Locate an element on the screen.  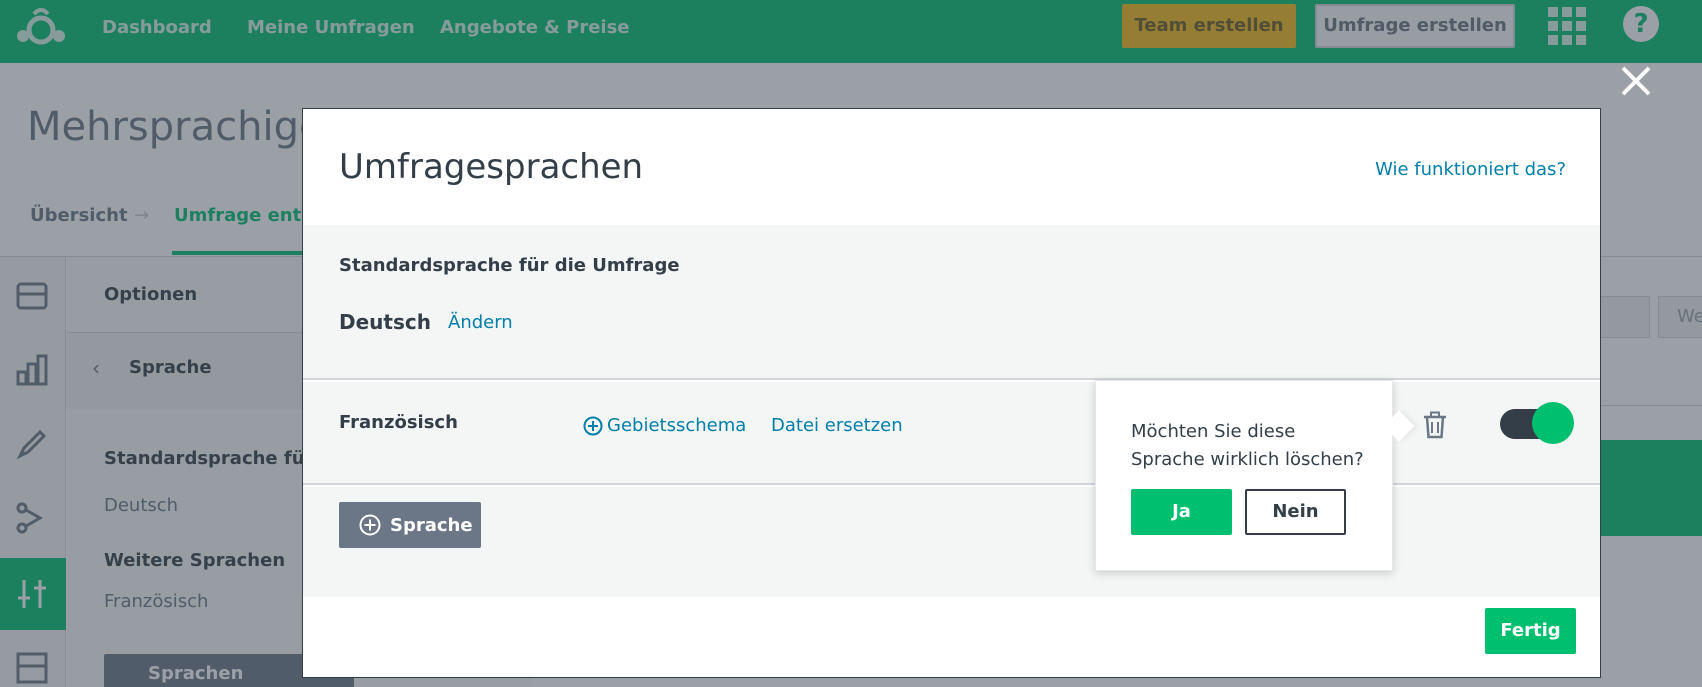
toggle-knob is located at coordinates (1553, 423).